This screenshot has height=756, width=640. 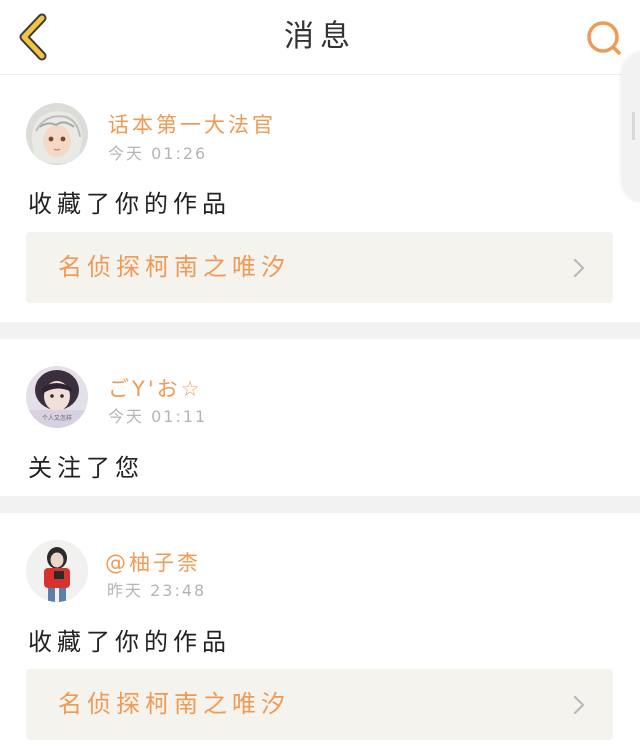 I want to click on search-icon, so click(x=604, y=38).